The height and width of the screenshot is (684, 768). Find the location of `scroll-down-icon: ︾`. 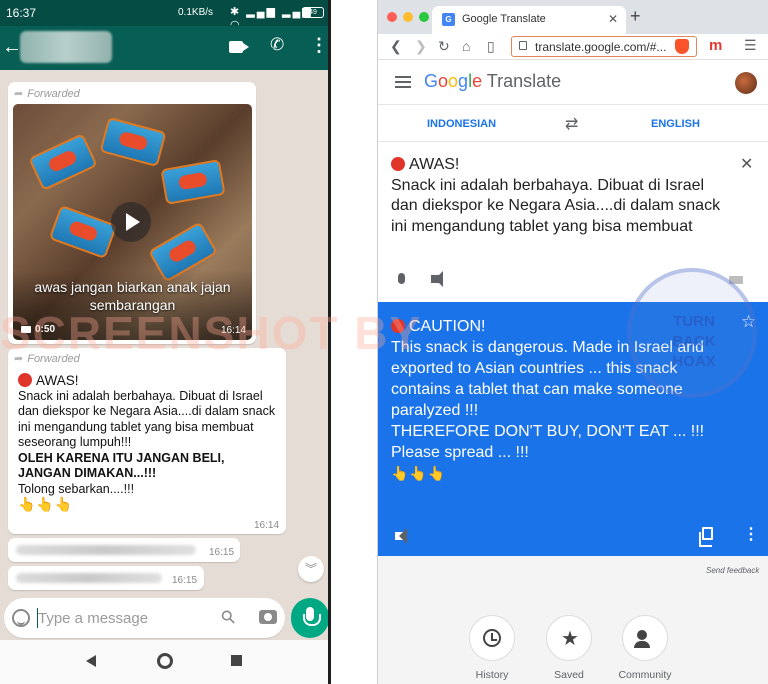

scroll-down-icon: ︾ is located at coordinates (311, 569).